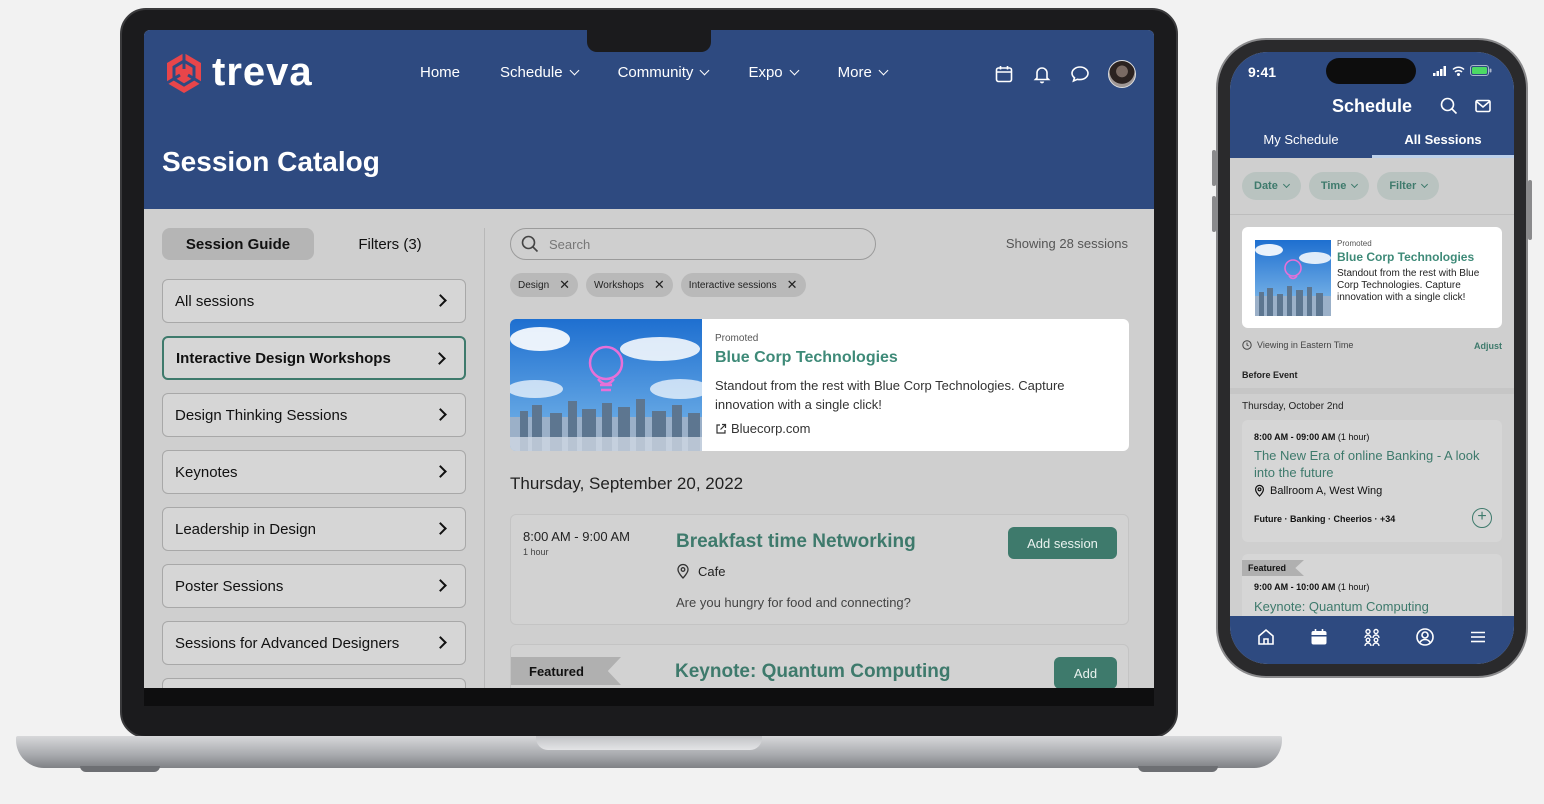 The height and width of the screenshot is (804, 1544). Describe the element at coordinates (1482, 518) in the screenshot. I see `add-session-icon: +` at that location.